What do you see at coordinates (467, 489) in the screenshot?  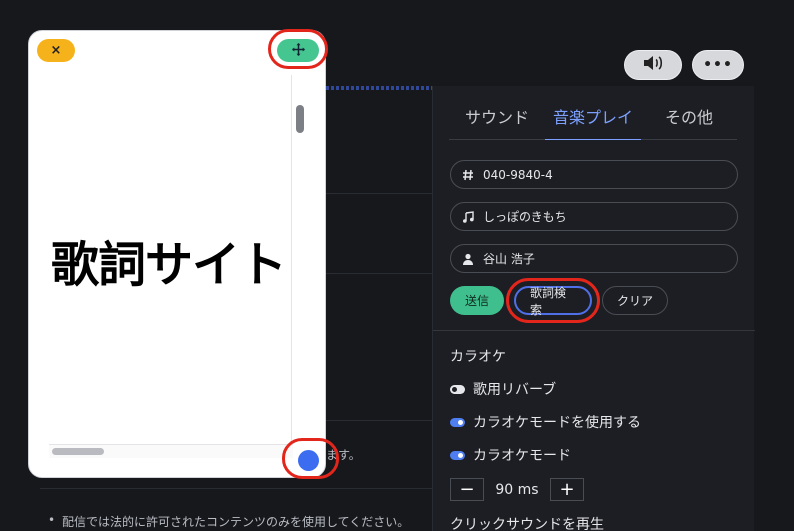 I see `decrease-button: −` at bounding box center [467, 489].